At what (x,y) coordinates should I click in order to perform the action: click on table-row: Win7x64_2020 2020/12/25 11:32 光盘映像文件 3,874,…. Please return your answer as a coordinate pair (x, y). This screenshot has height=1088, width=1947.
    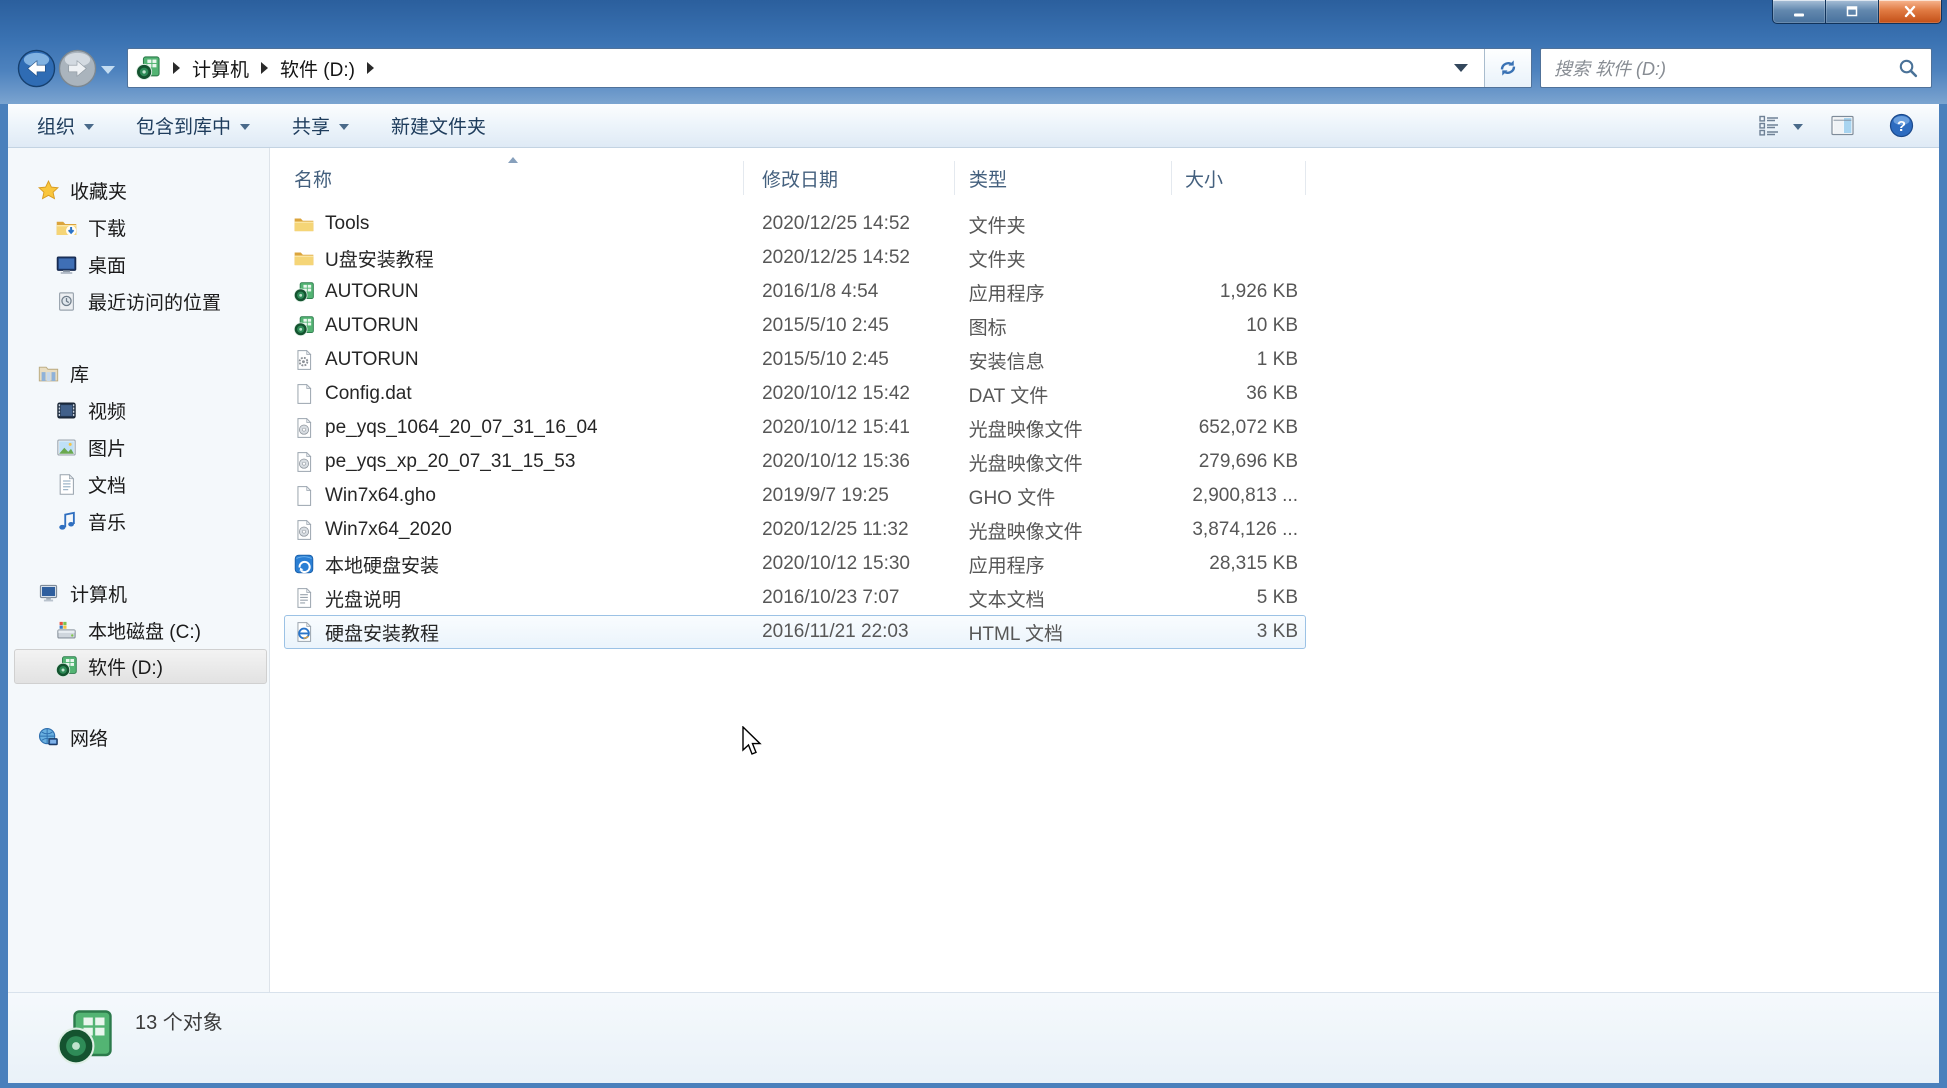
    Looking at the image, I should click on (795, 530).